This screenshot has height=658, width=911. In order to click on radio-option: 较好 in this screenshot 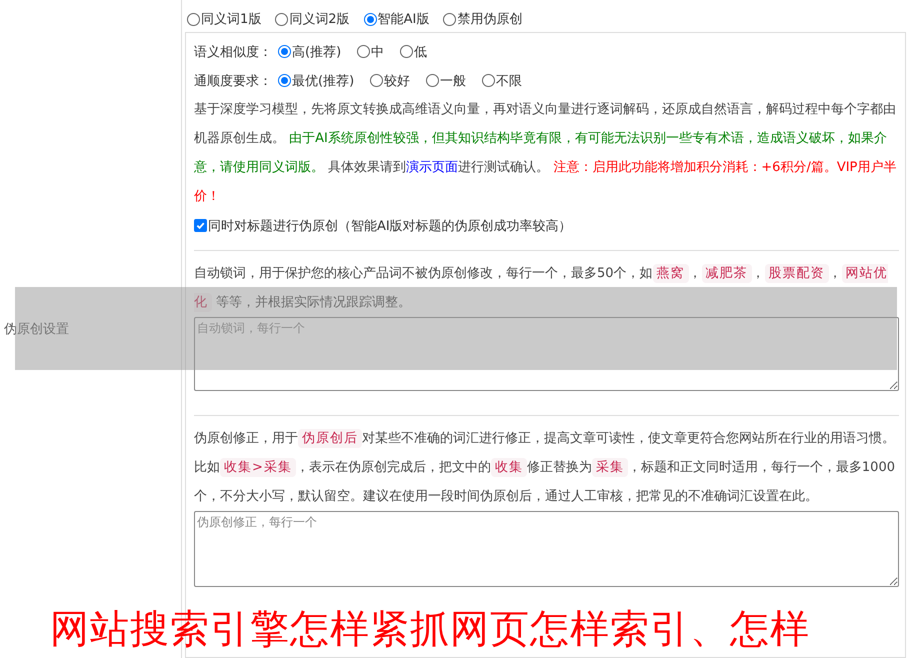, I will do `click(390, 81)`.